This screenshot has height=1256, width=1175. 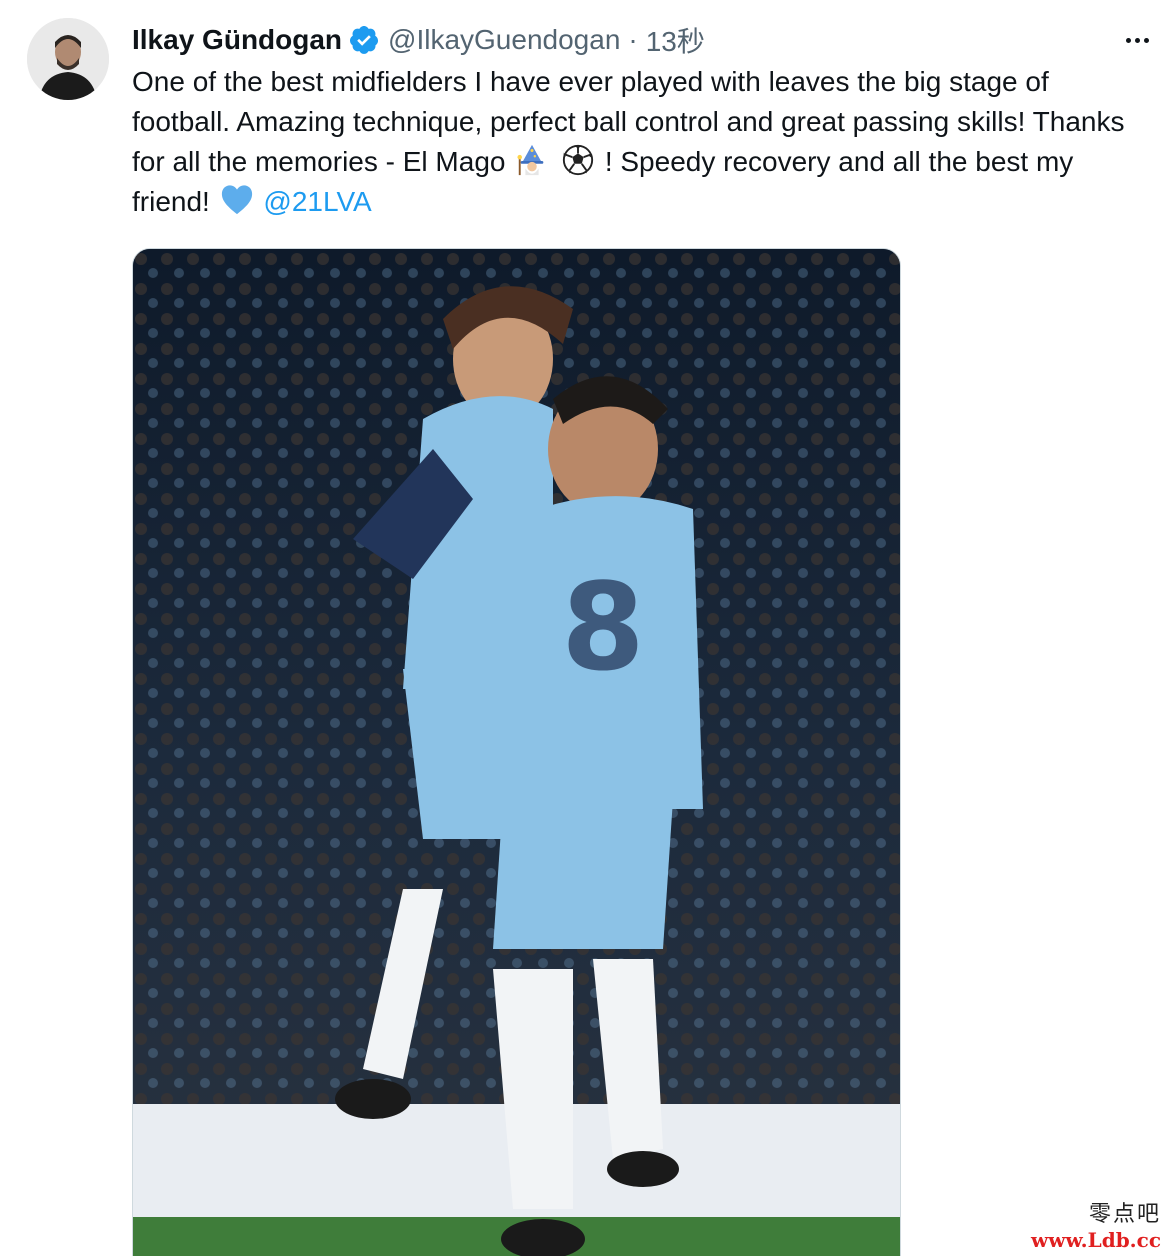 What do you see at coordinates (530, 160) in the screenshot?
I see `mage-emoji` at bounding box center [530, 160].